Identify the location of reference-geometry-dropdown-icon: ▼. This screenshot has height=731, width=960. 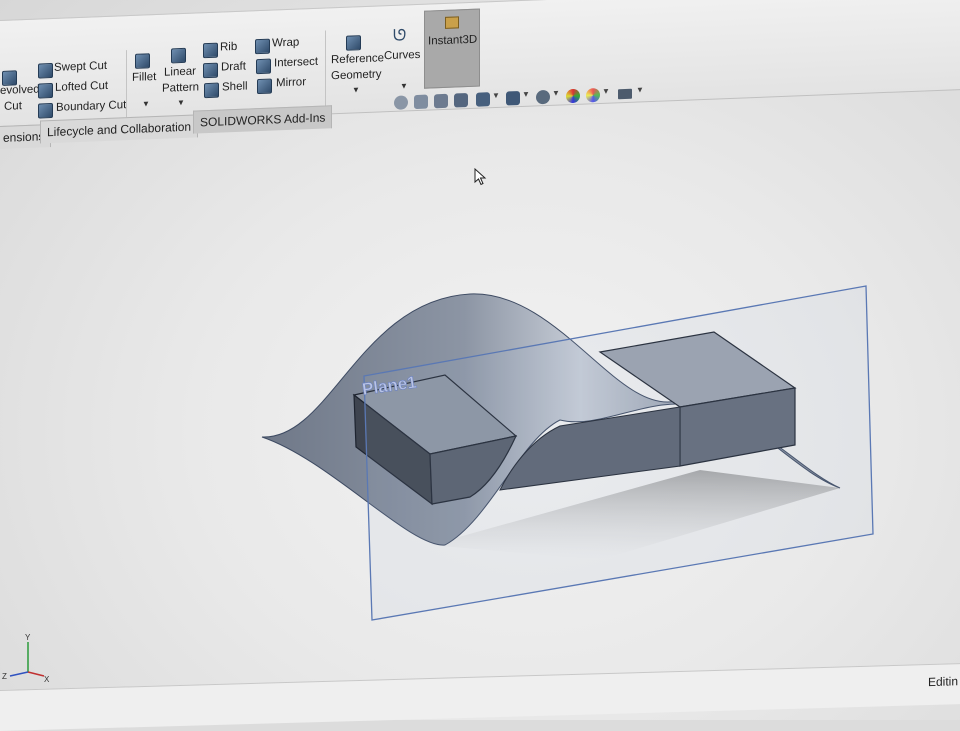
(356, 89).